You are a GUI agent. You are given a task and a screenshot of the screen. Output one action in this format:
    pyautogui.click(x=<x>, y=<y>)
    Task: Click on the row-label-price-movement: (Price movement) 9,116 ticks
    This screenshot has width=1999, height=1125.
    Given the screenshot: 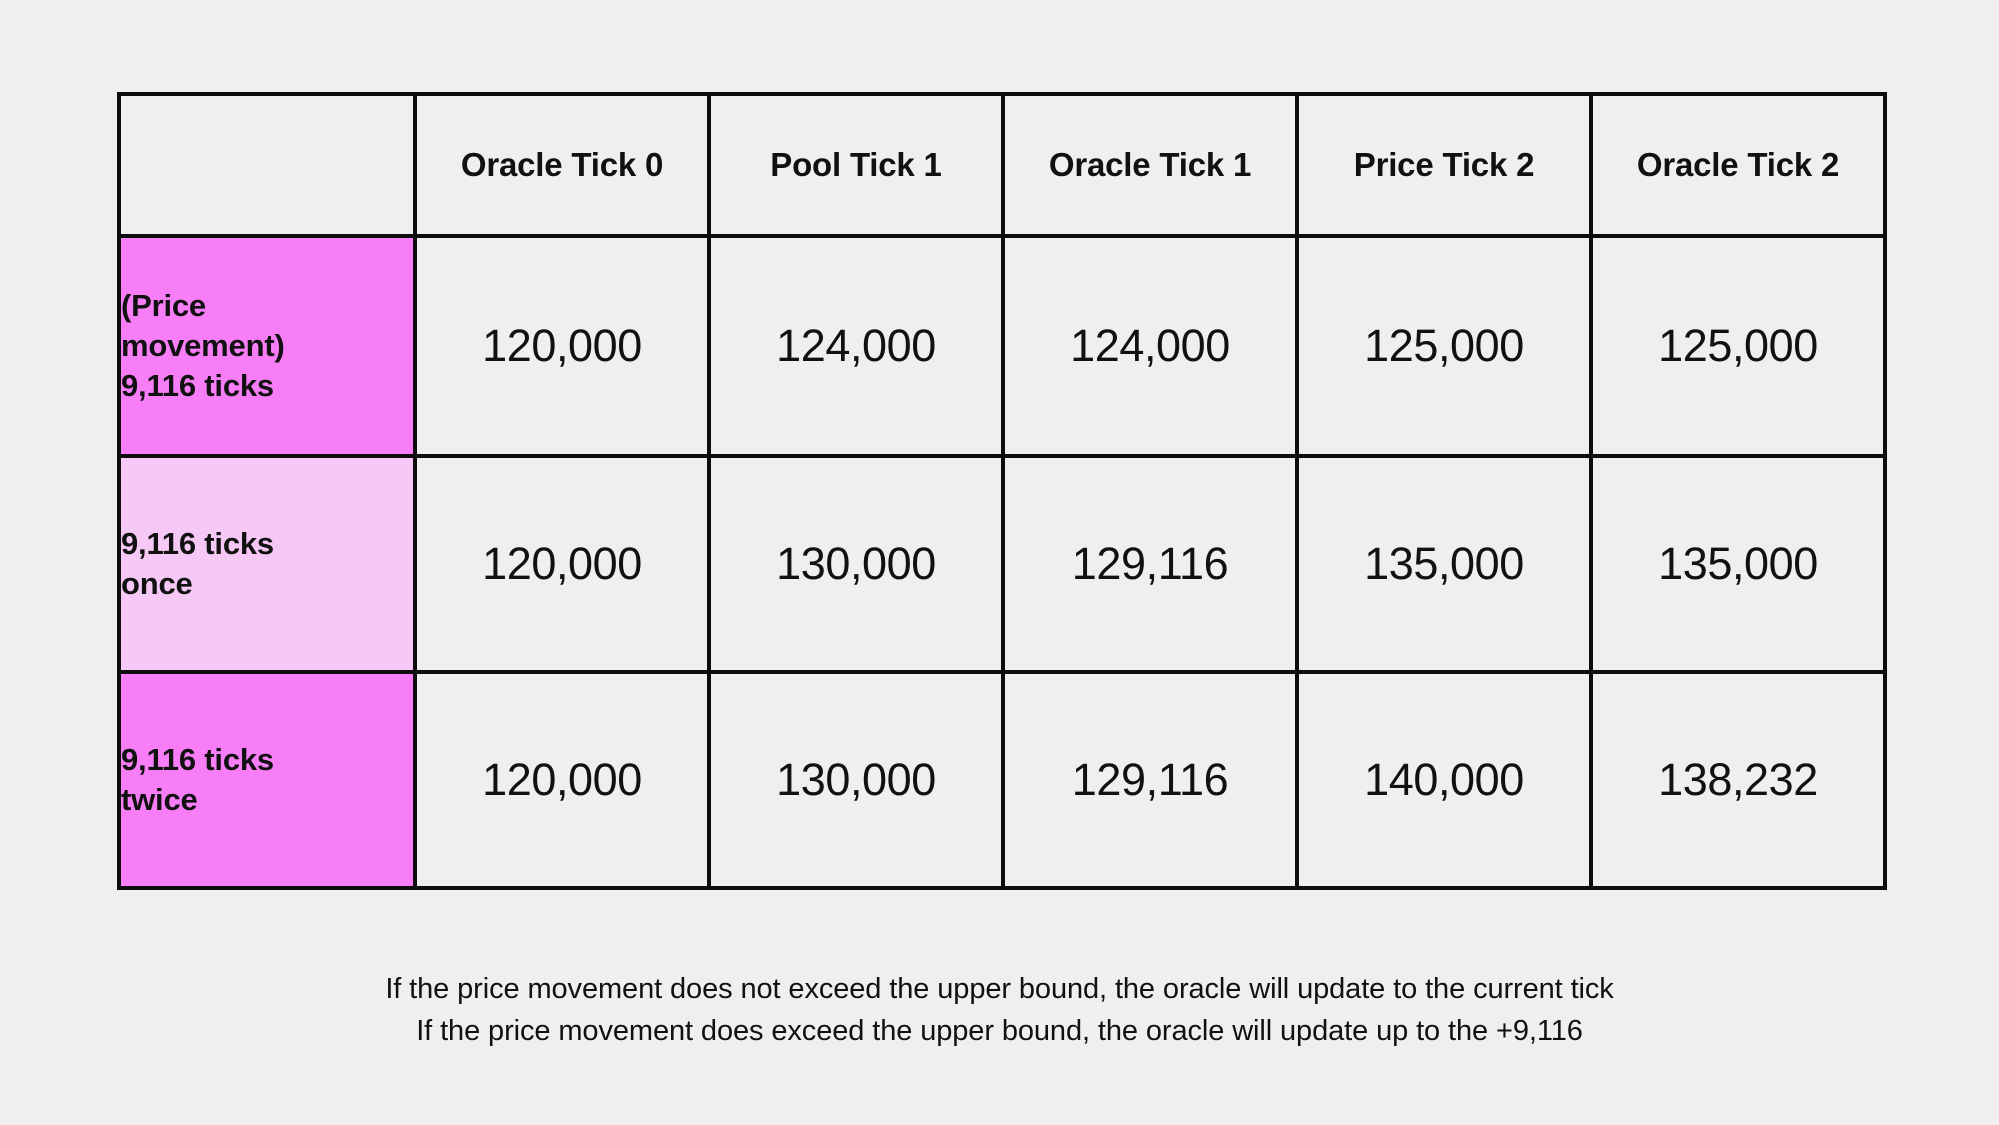 What is the action you would take?
    pyautogui.click(x=267, y=346)
    